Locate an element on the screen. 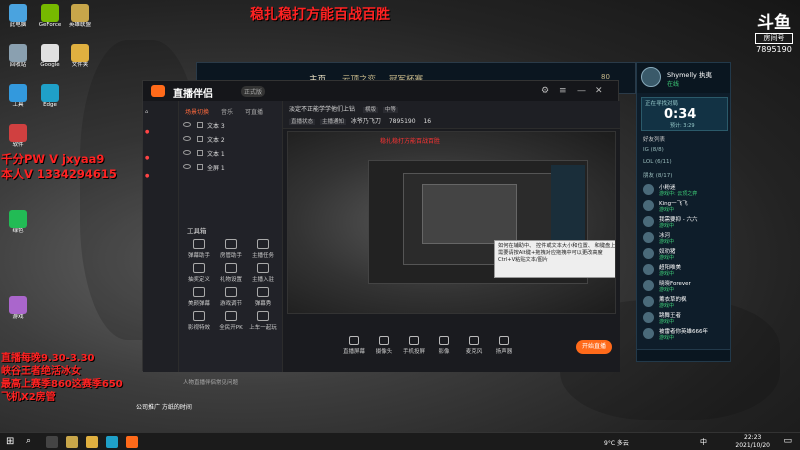 The width and height of the screenshot is (800, 450). taskbar-app-icon is located at coordinates (72, 442).